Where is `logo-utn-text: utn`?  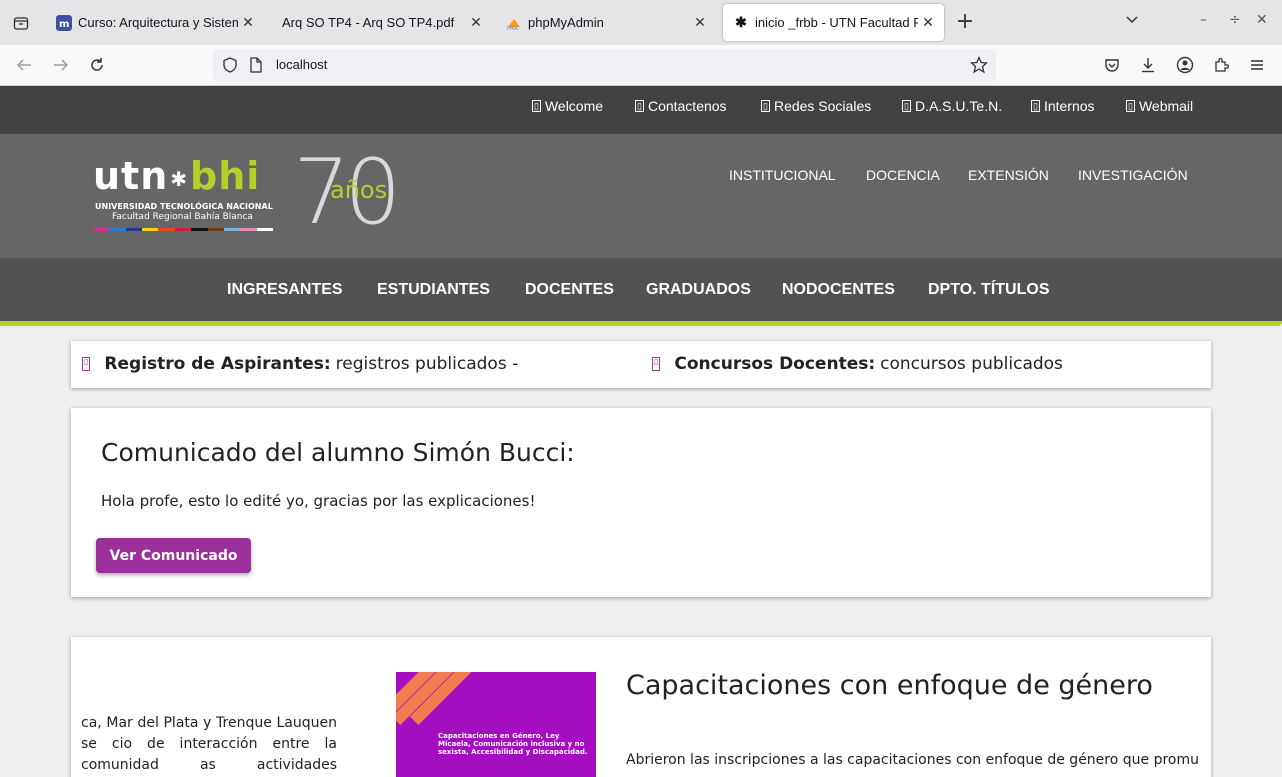 logo-utn-text: utn is located at coordinates (131, 176).